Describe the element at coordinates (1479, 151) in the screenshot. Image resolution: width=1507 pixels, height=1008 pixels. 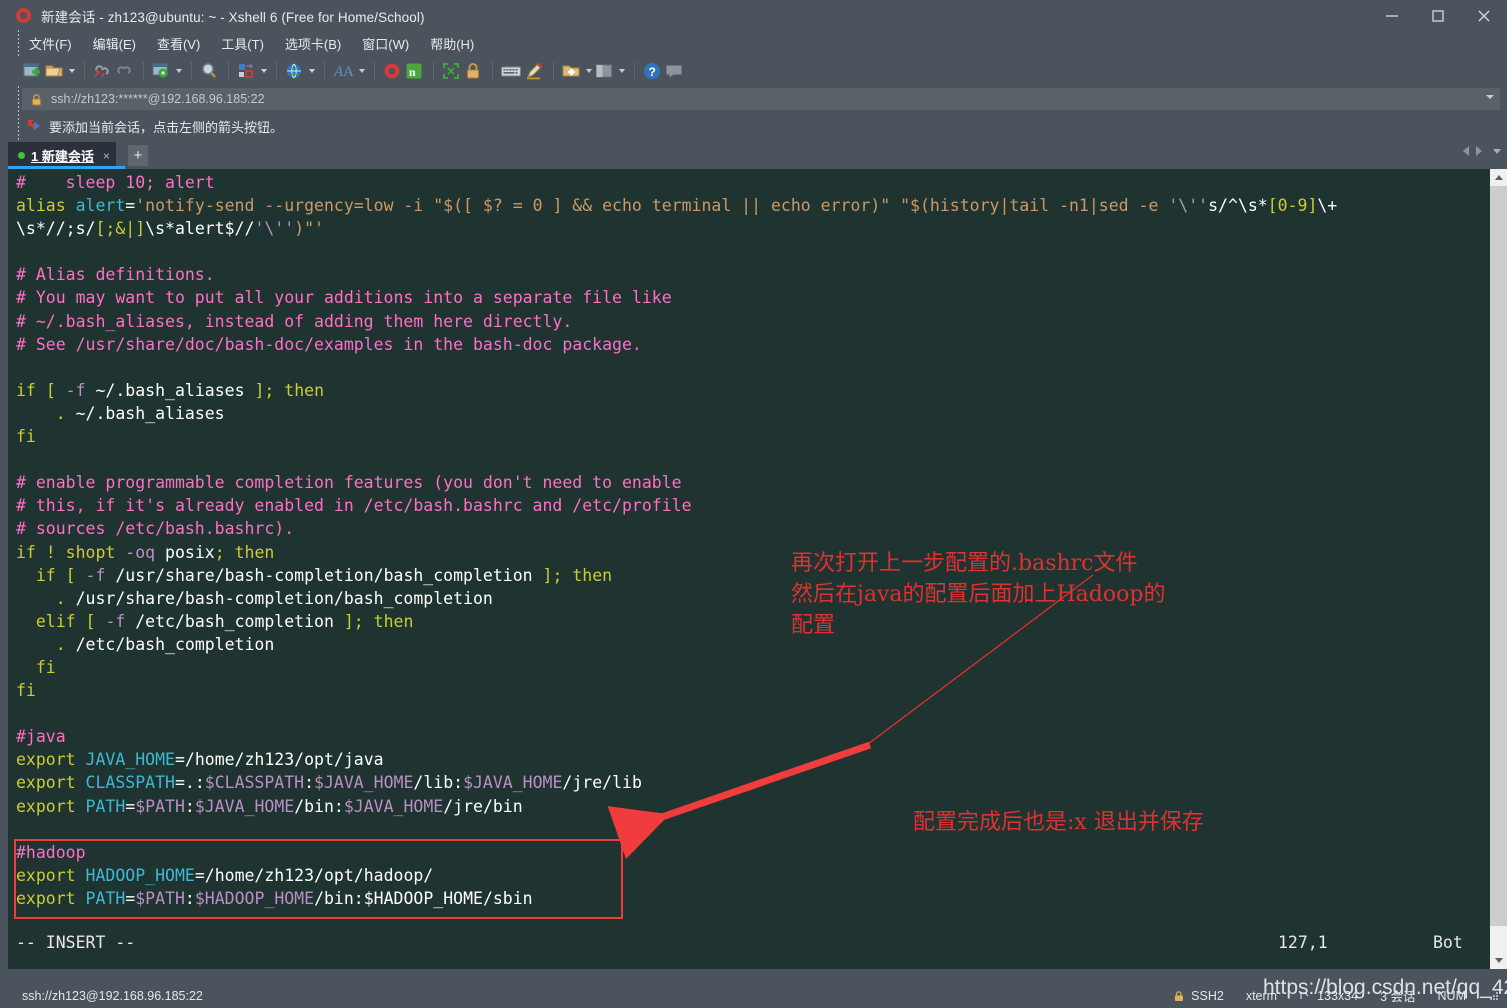
I see `tab-next-icon` at that location.